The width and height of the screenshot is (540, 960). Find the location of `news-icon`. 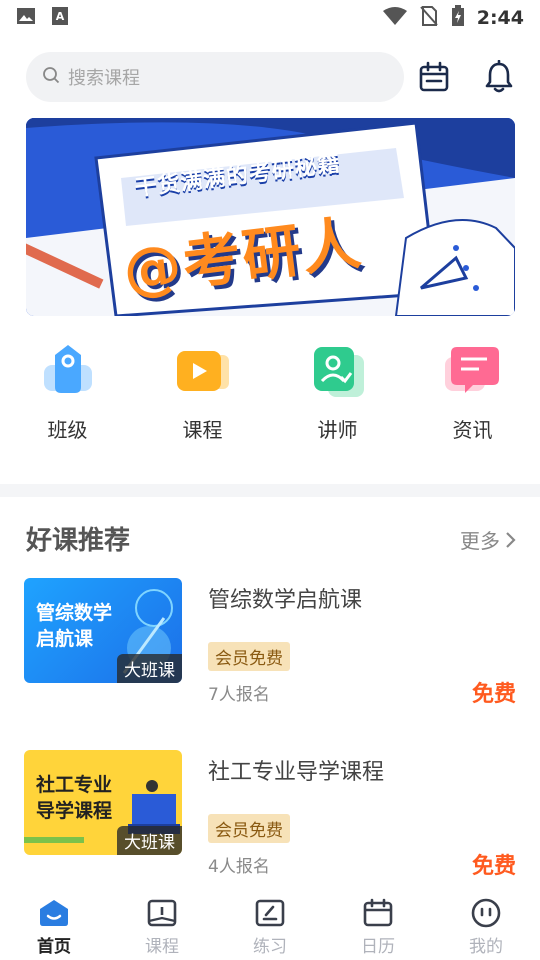

news-icon is located at coordinates (473, 371).